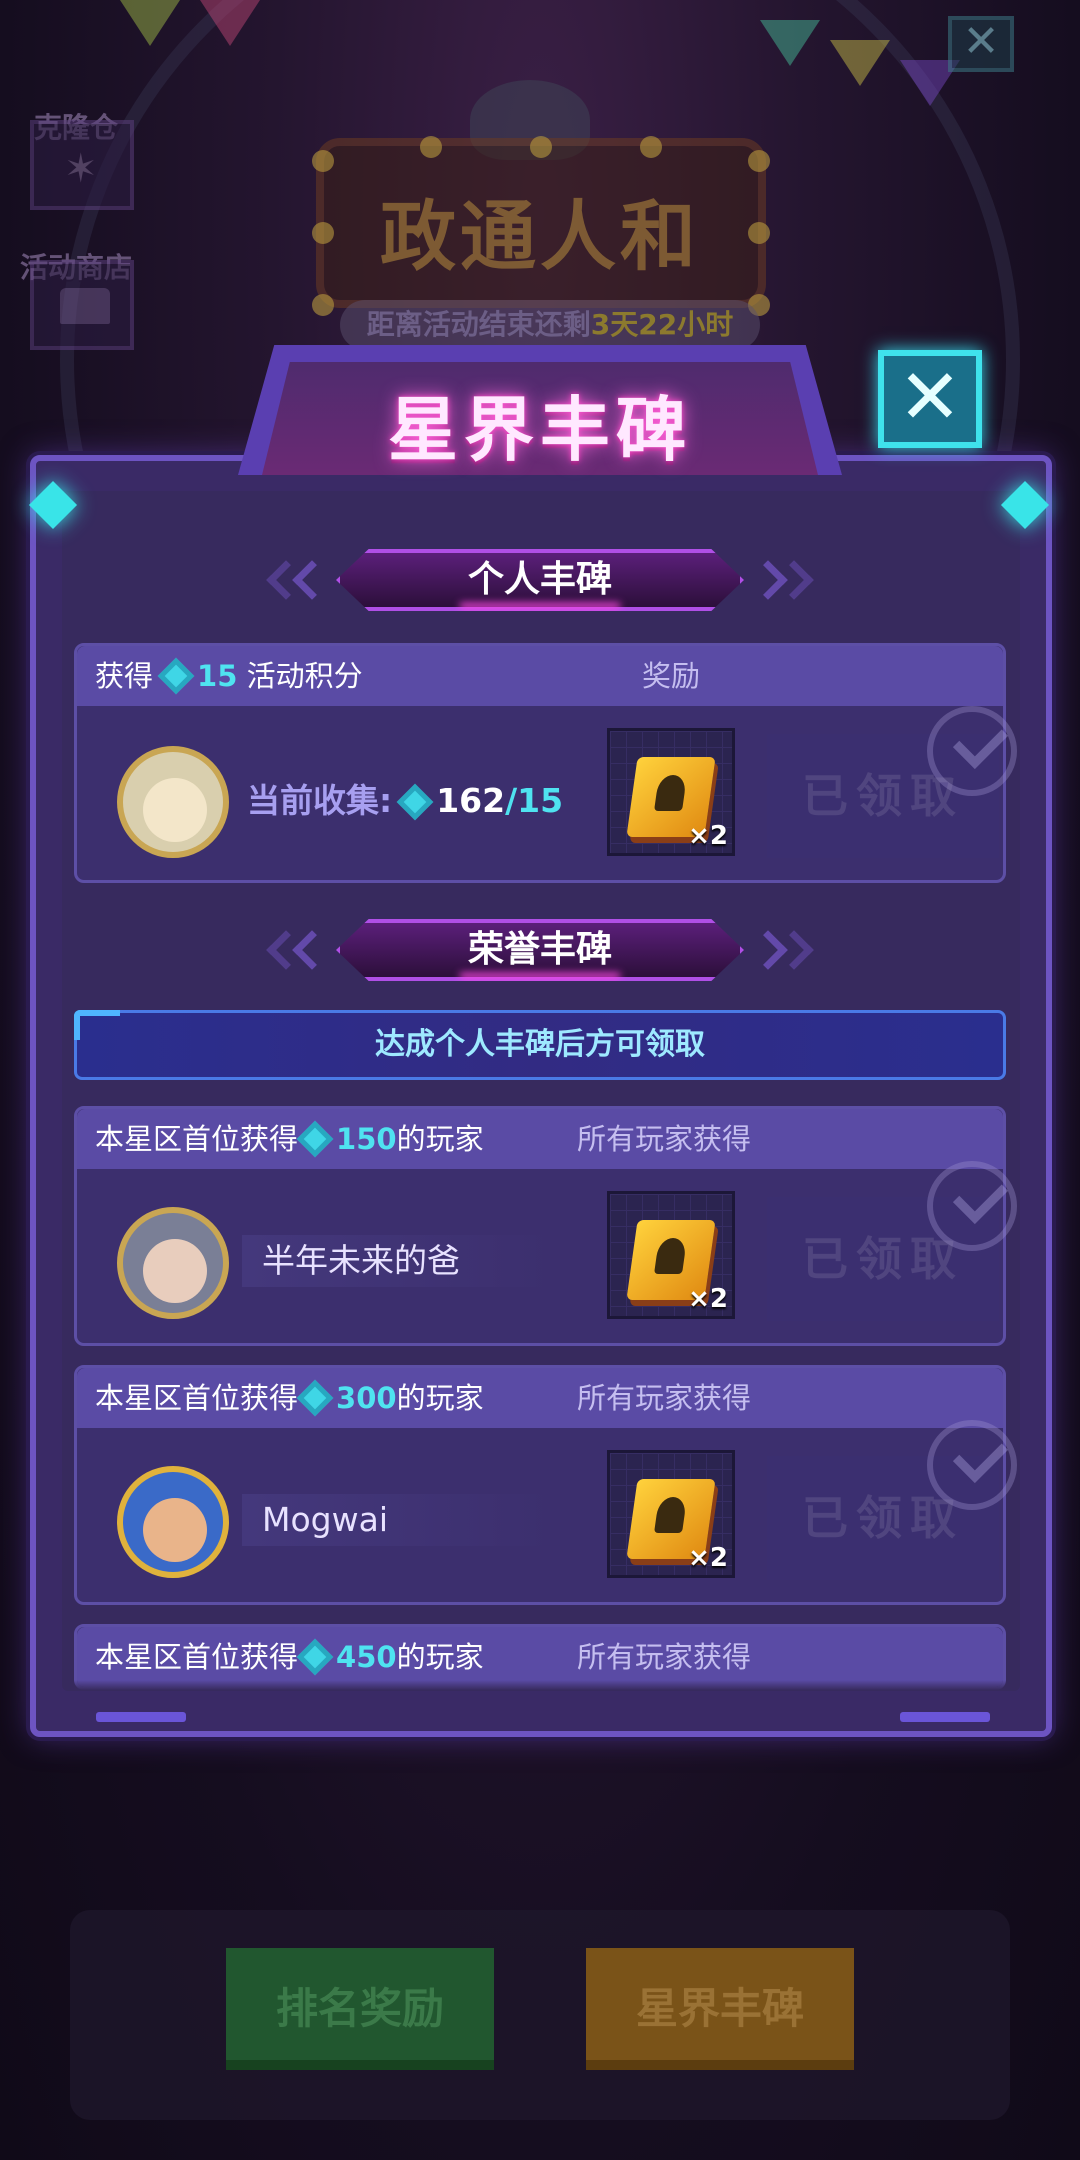  I want to click on modal-close-button: ✕, so click(930, 399).